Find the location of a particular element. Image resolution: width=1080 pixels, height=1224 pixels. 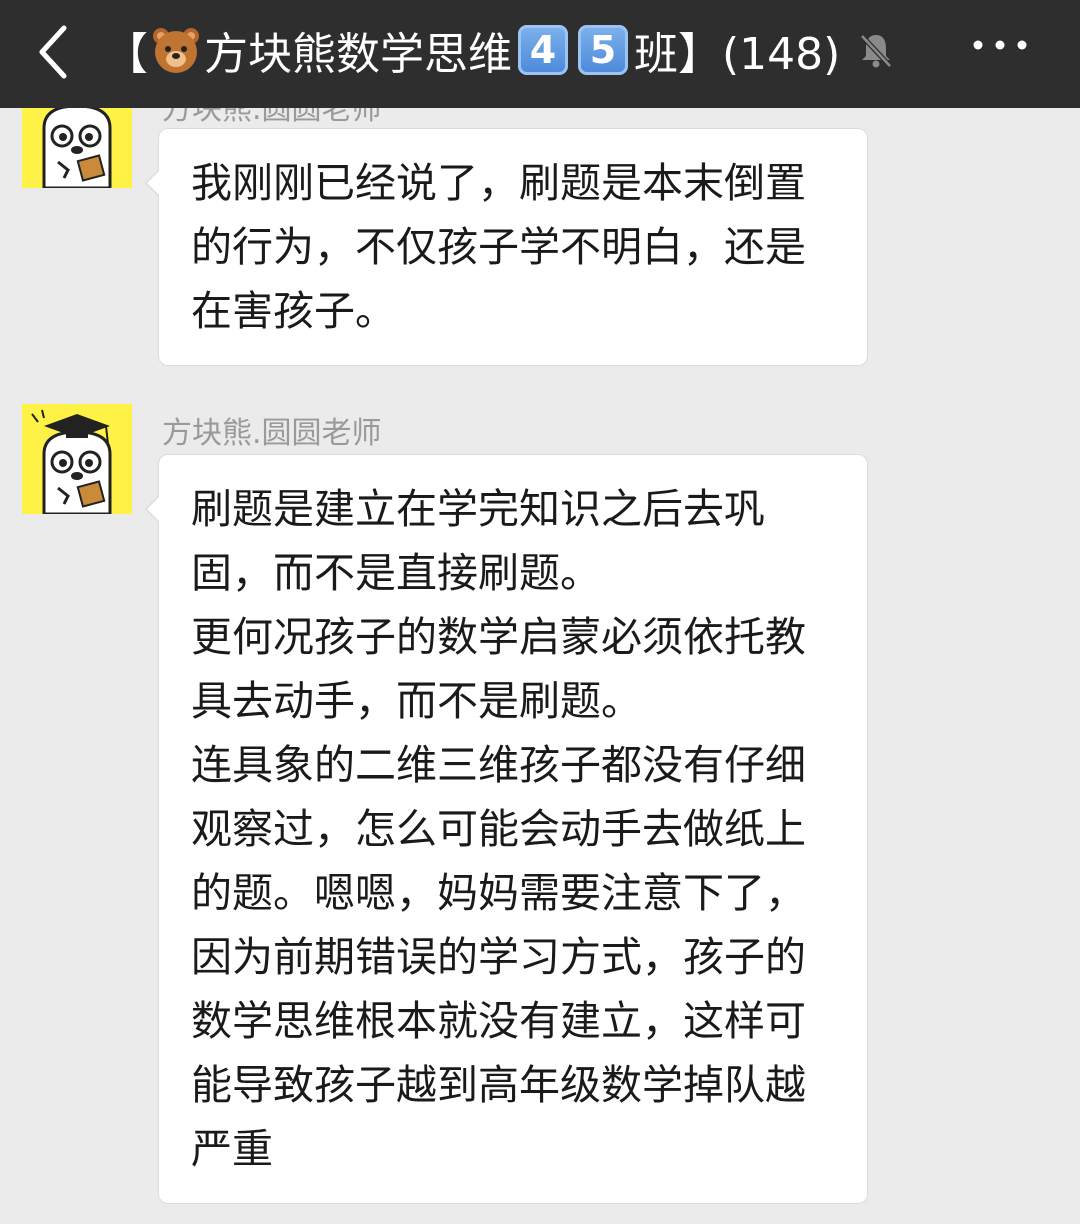

mute-bell-icon is located at coordinates (876, 51).